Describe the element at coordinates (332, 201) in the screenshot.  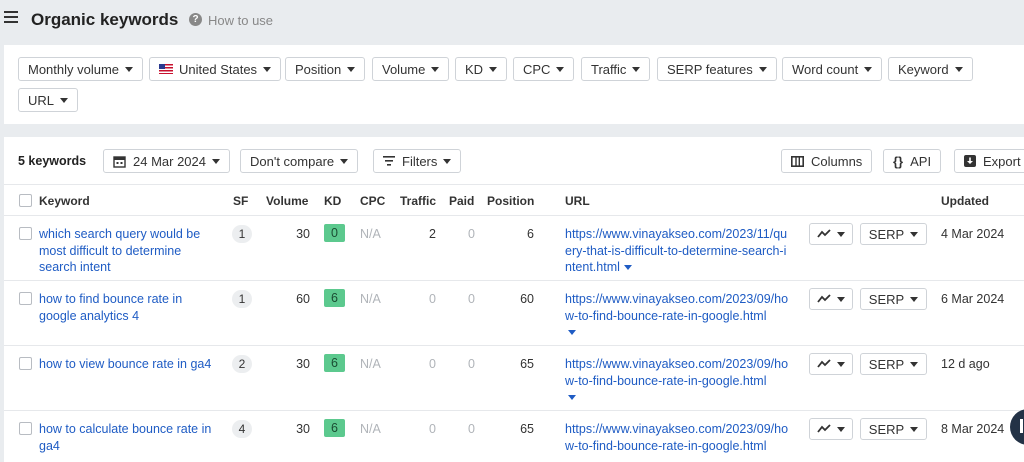
I see `col-kd: KD` at that location.